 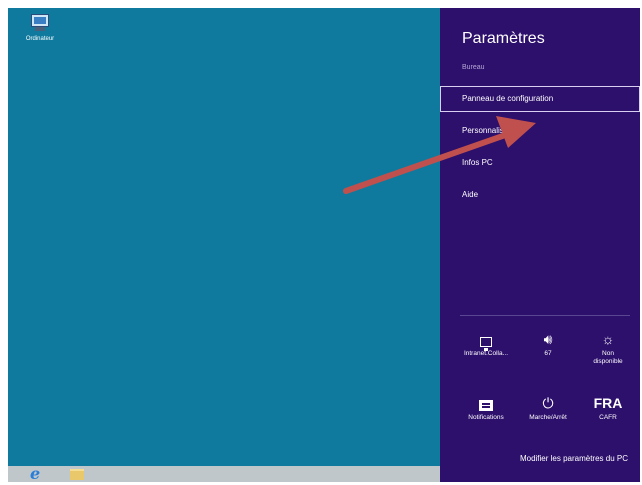 I want to click on computer-icon-label: Ordinateur, so click(x=40, y=39).